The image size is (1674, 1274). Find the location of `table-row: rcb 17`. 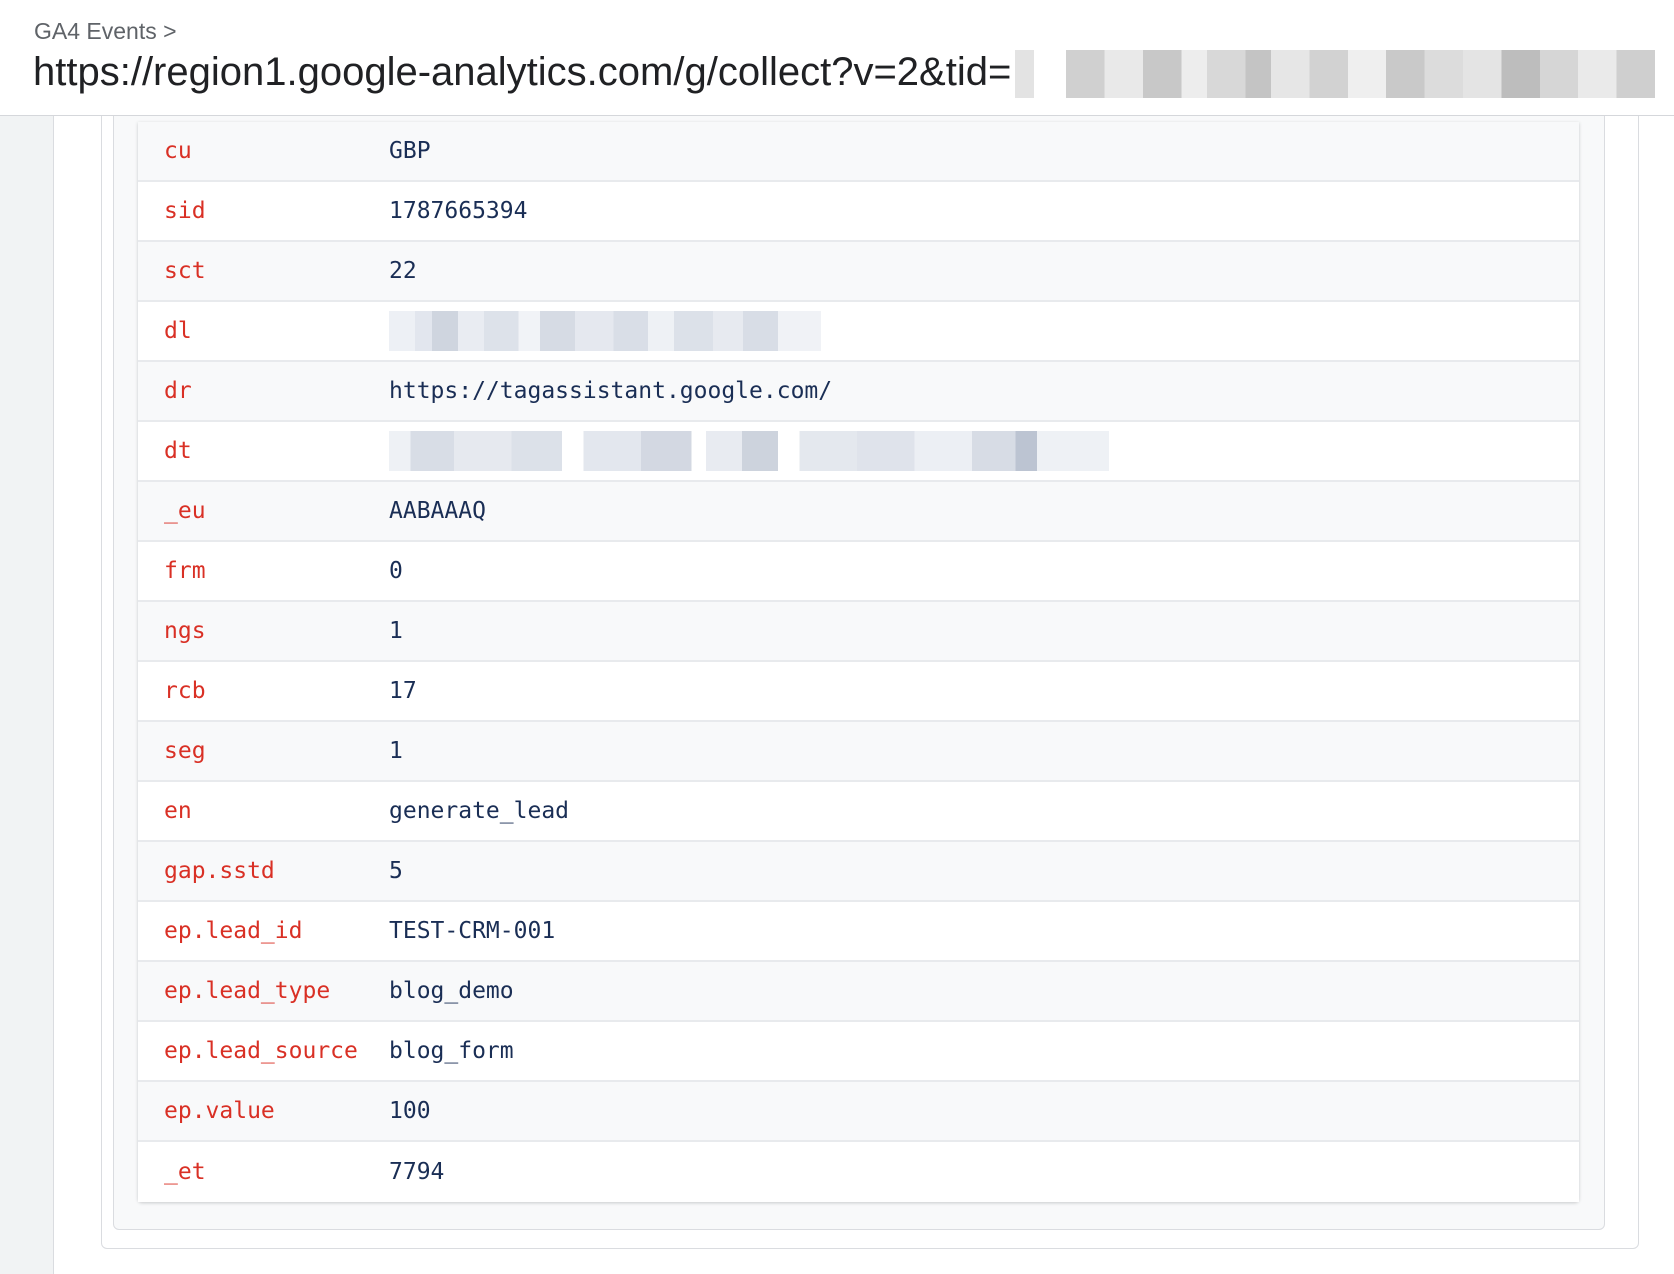

table-row: rcb 17 is located at coordinates (858, 692).